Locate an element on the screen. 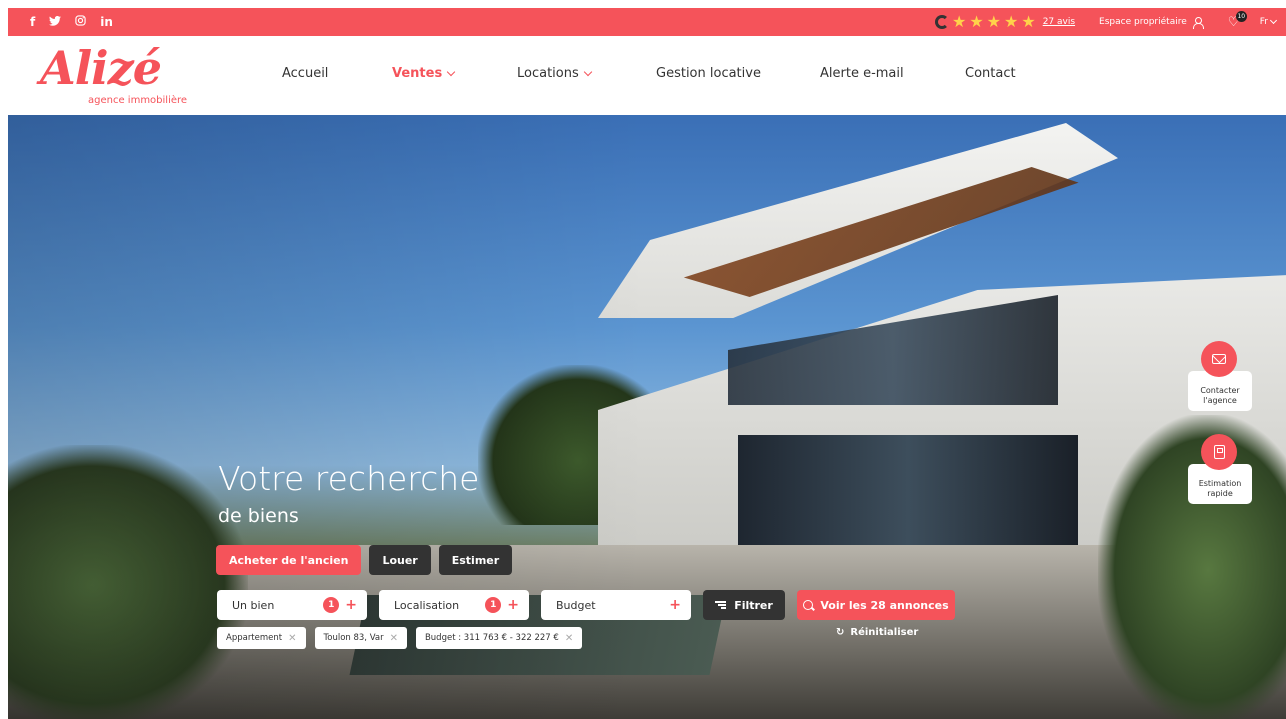  site-logo: Alizé agence immobilière is located at coordinates (118, 79).